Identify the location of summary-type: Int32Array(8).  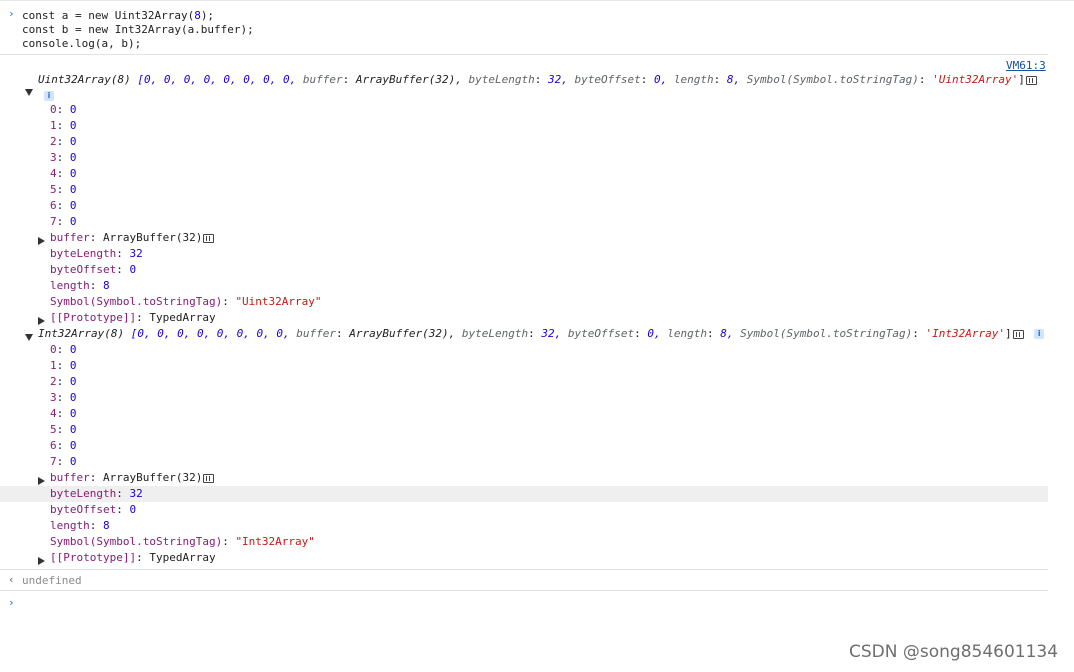
(81, 333).